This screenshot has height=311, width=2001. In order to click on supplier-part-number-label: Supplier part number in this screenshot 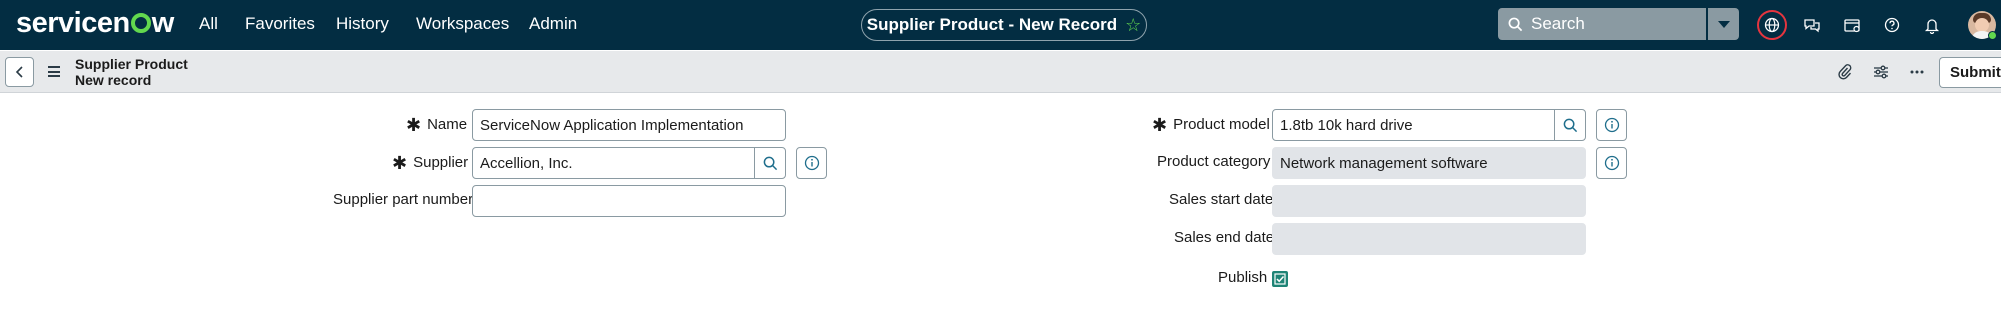, I will do `click(403, 199)`.